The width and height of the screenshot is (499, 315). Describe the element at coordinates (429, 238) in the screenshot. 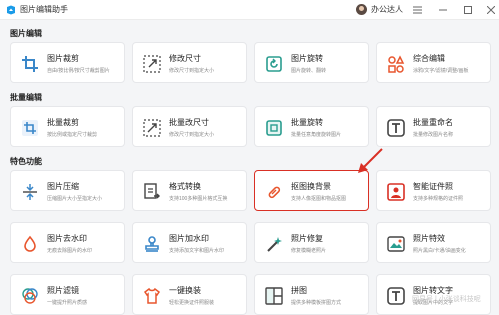

I see `tool-title: 照片特效` at that location.